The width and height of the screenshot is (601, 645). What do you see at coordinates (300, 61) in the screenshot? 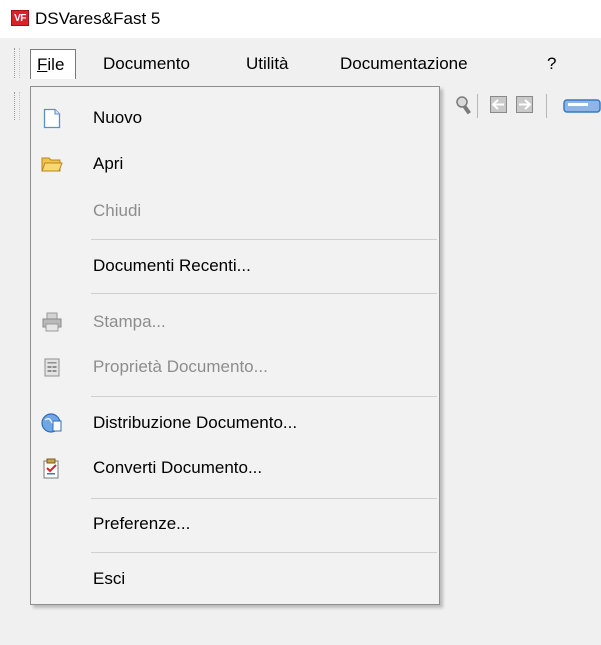
I see `menu-bar: File Documento Utilità Documentazione ?` at bounding box center [300, 61].